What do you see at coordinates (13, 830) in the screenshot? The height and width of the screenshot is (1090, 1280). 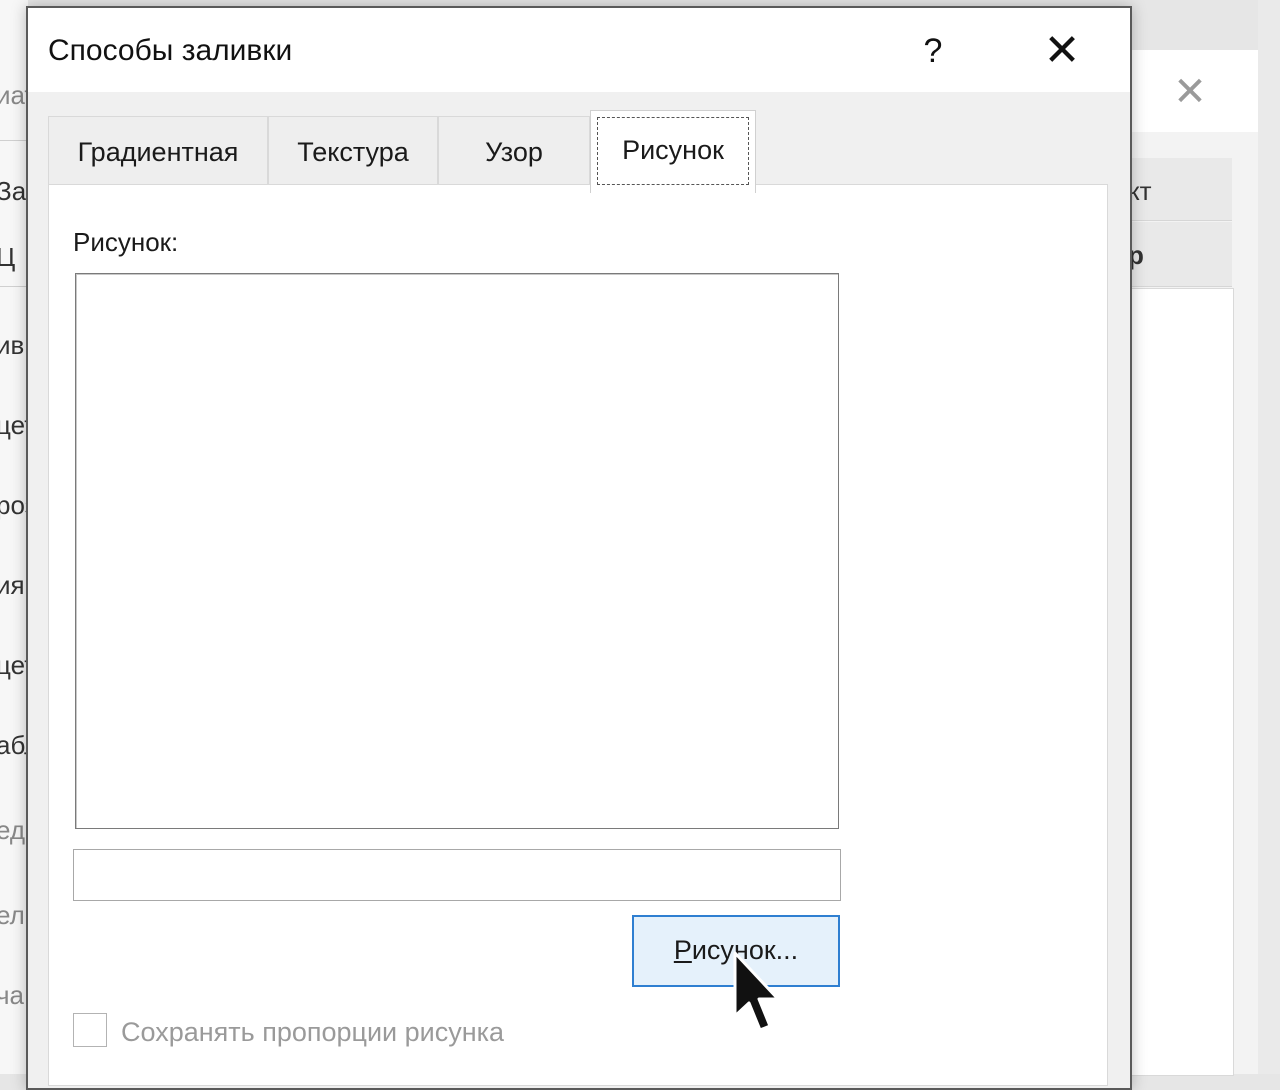 I see `bg-fragment: ед` at bounding box center [13, 830].